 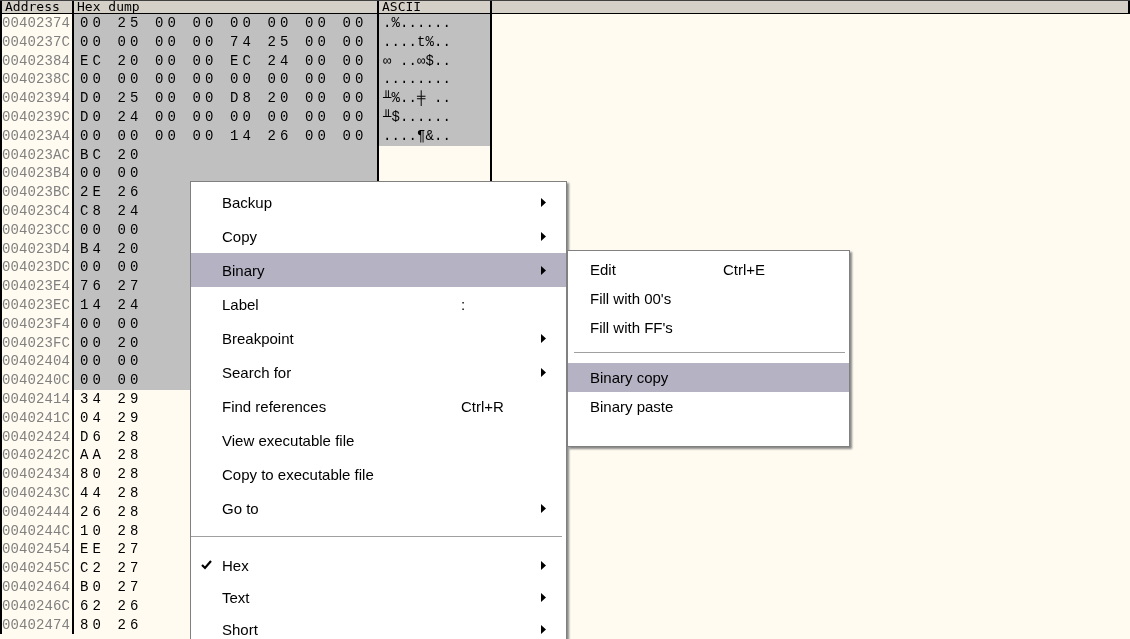 What do you see at coordinates (38, 474) in the screenshot?
I see `address-cell: 00402434` at bounding box center [38, 474].